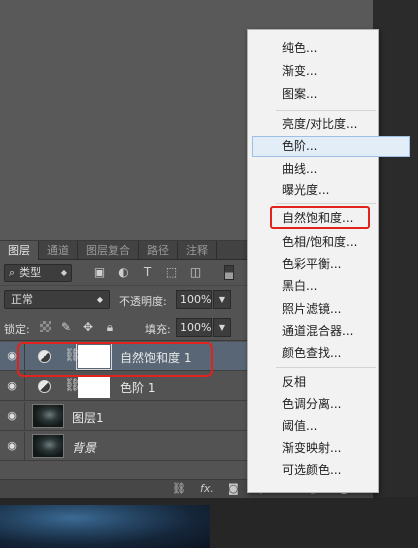  I want to click on fill-label: 填充:, so click(158, 329).